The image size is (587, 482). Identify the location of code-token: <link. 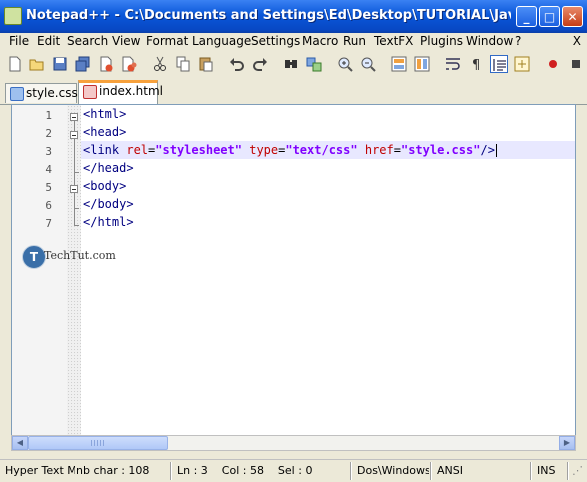
(105, 150).